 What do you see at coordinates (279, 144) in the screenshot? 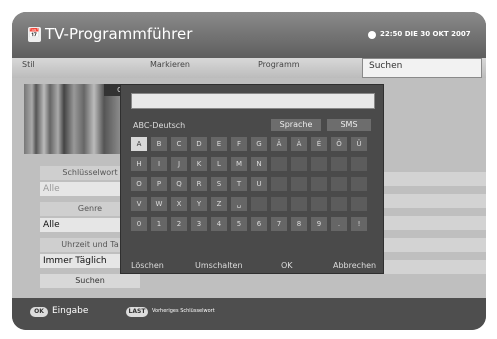
I see `key-0-7: Ä` at bounding box center [279, 144].